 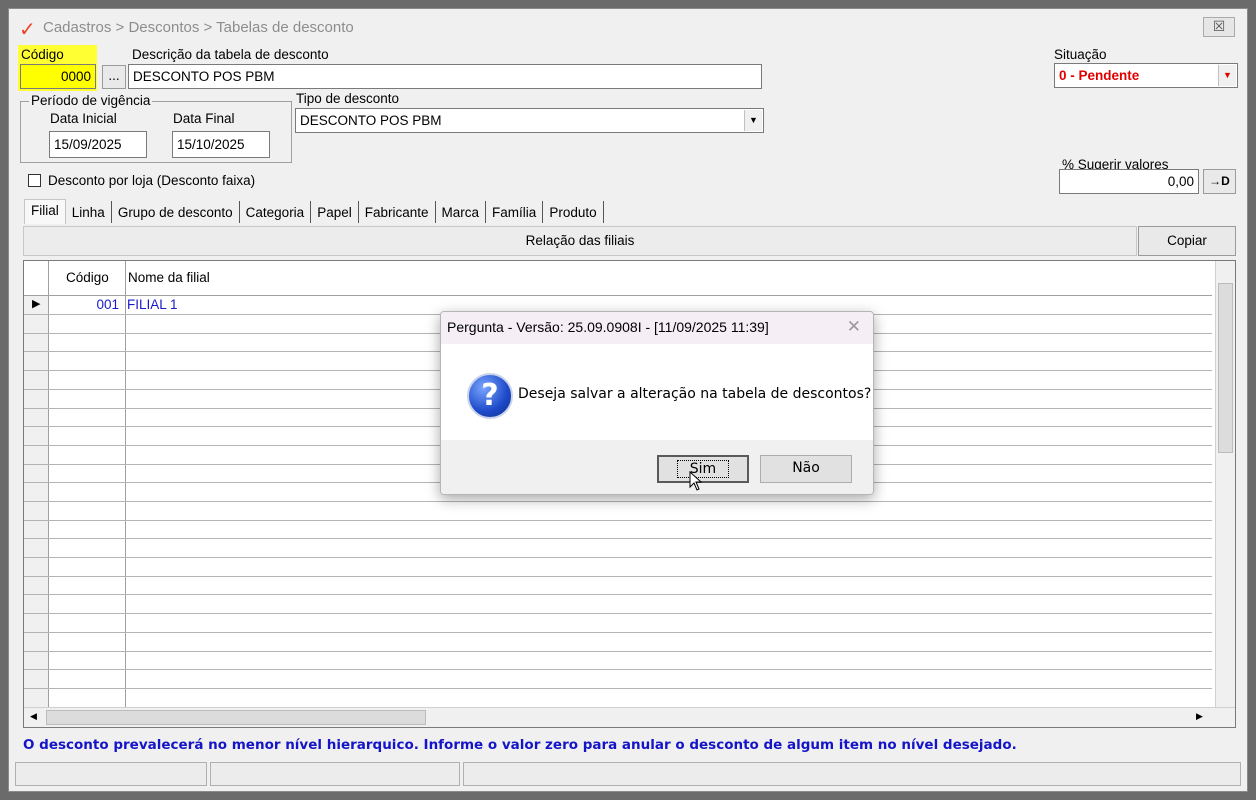 I want to click on scroll-left-icon: ◀, so click(x=33, y=716).